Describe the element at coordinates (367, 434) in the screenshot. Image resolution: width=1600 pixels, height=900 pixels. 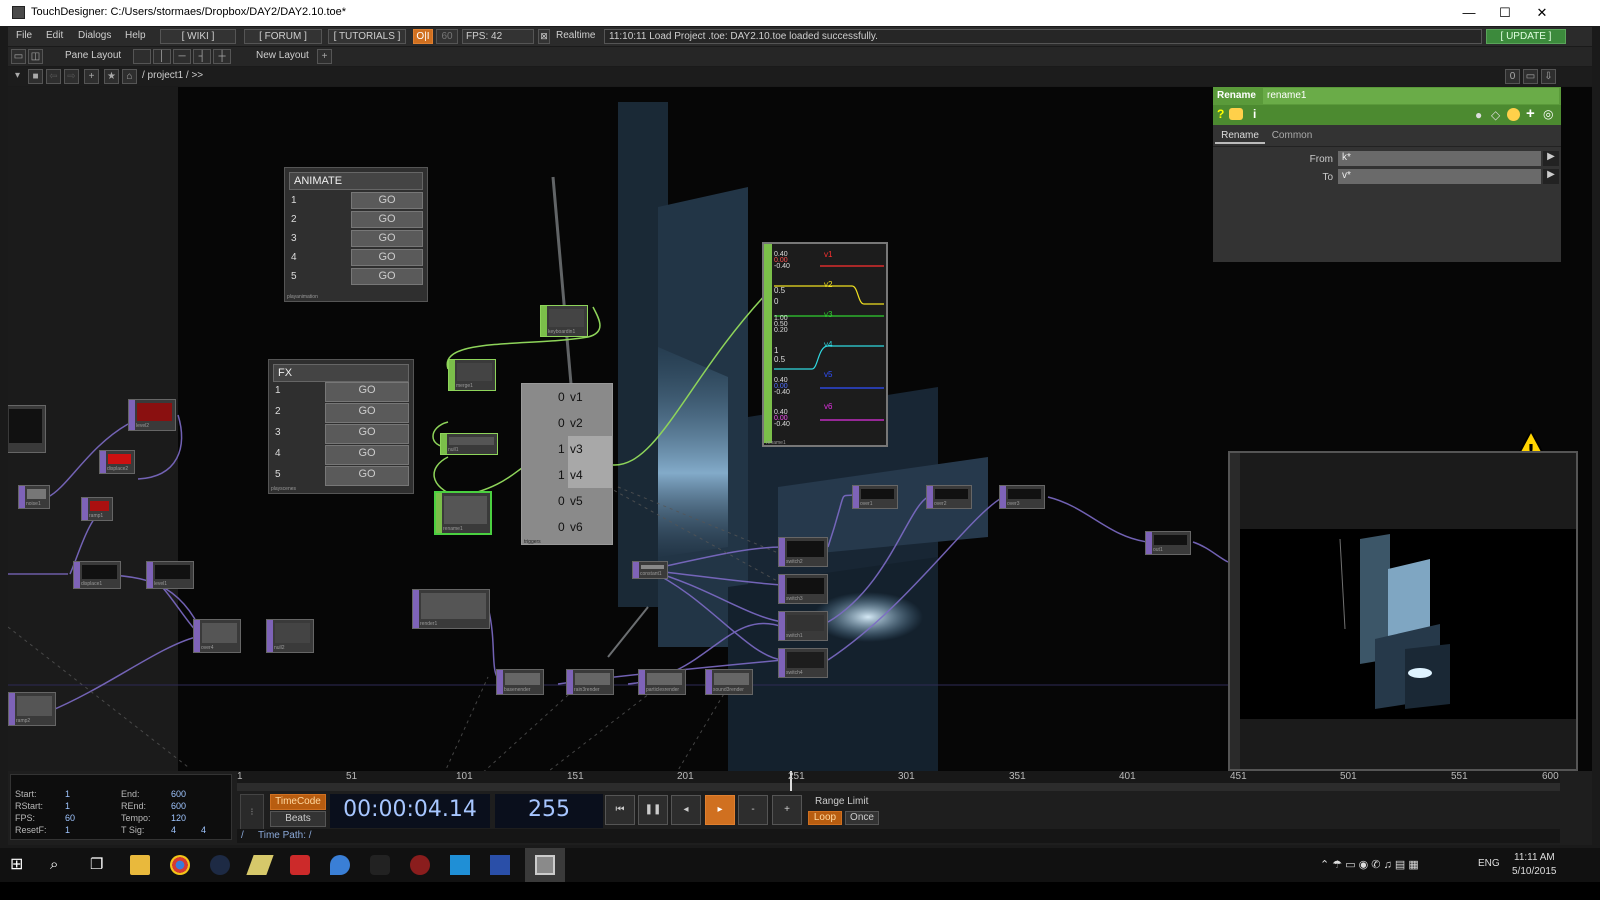
I see `fx-go-button-3: GO` at that location.